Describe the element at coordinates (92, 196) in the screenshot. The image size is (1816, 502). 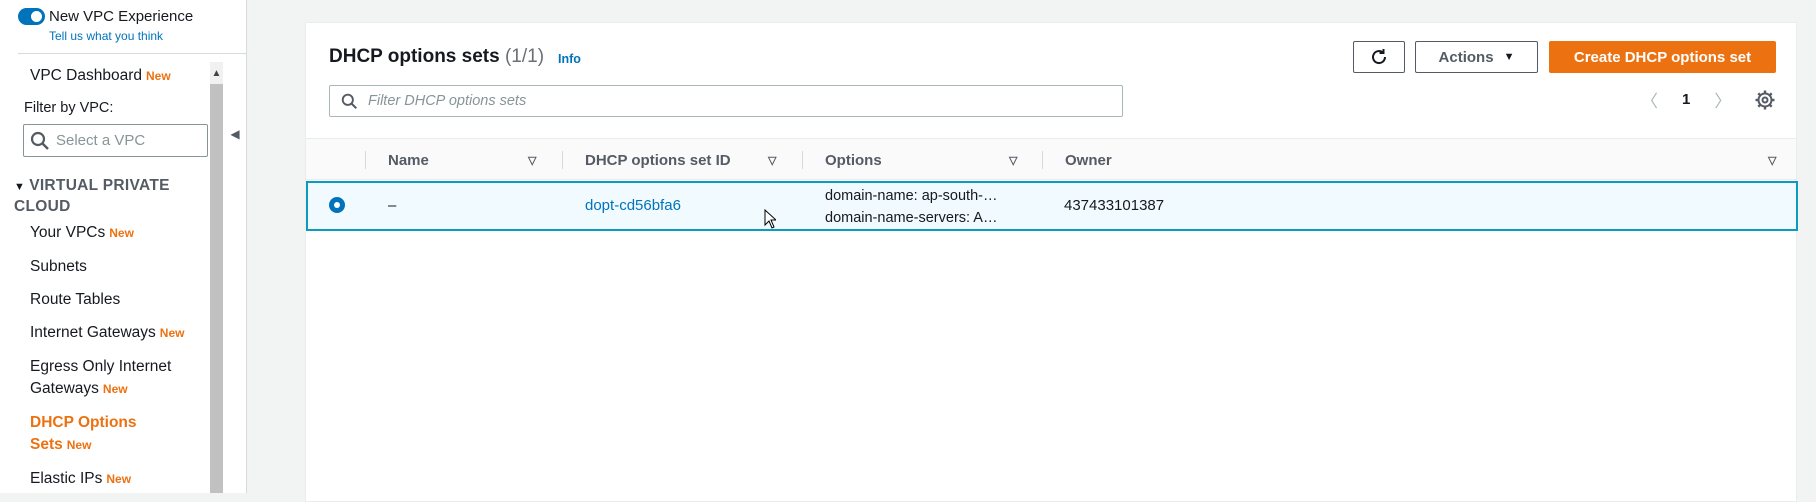
I see `section-title: VIRTUAL PRIVATE CLOUD` at that location.